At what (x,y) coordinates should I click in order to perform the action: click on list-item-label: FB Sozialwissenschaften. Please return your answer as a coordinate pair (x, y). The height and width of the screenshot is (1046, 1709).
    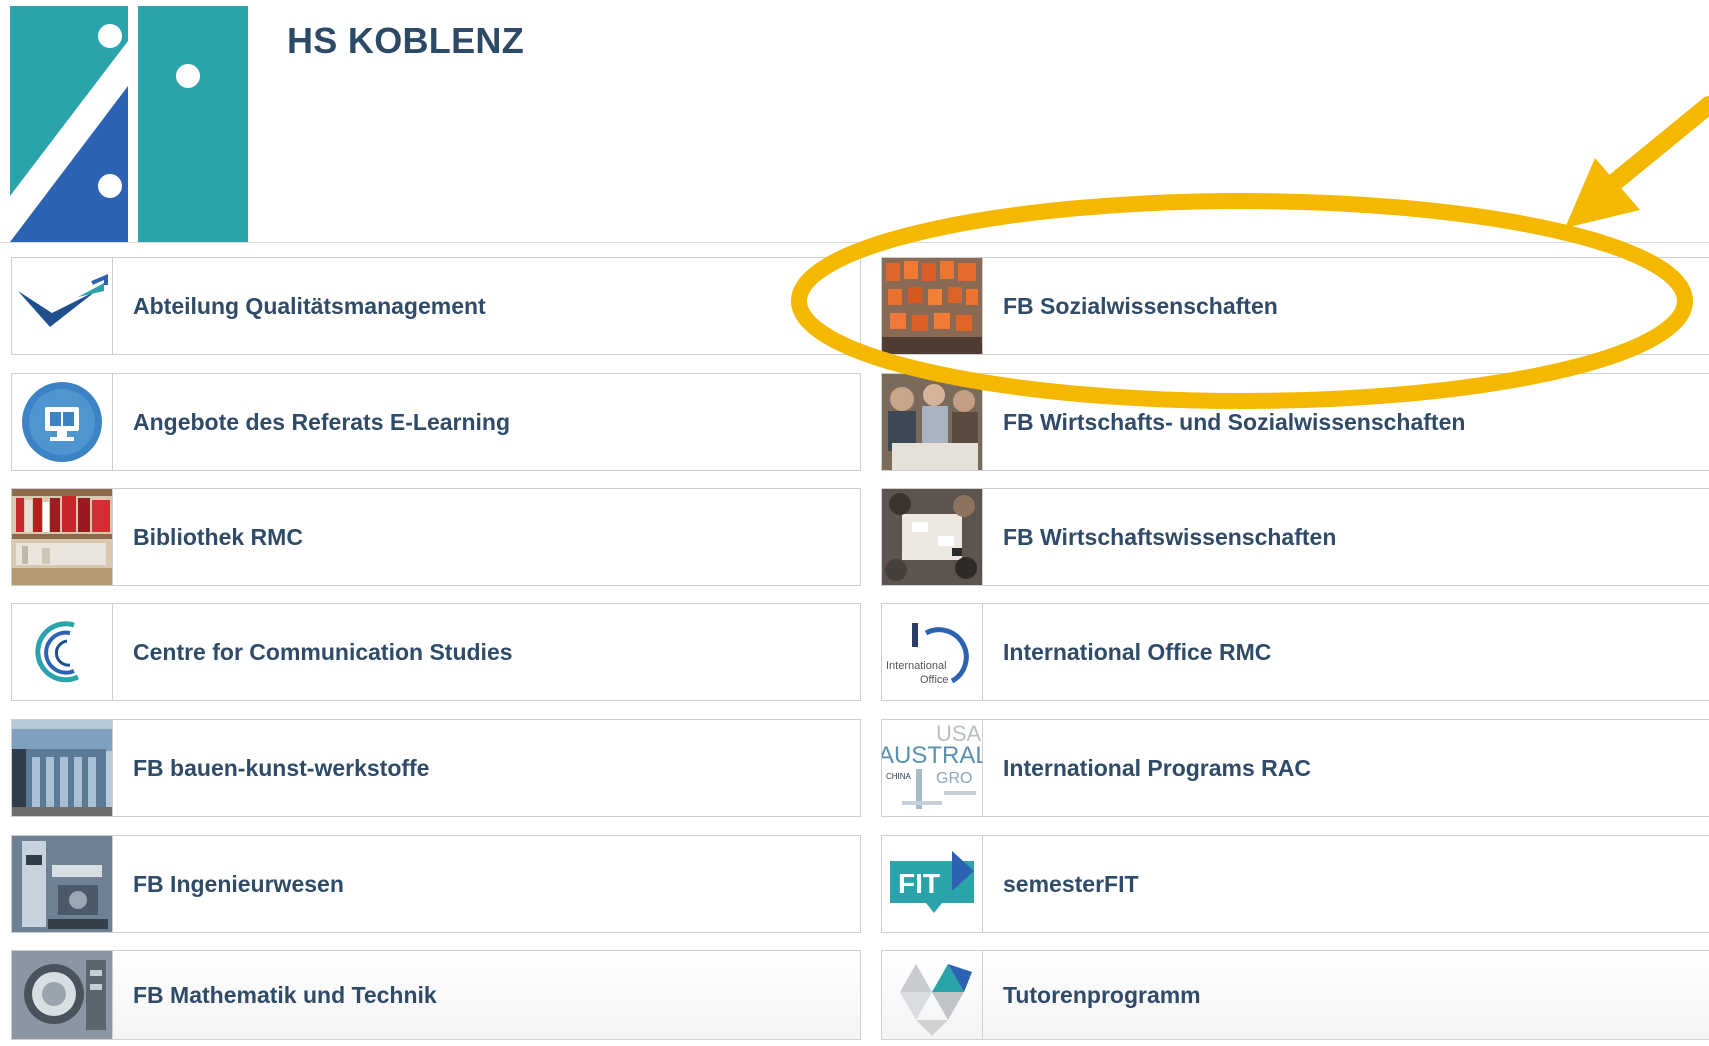
    Looking at the image, I should click on (1140, 305).